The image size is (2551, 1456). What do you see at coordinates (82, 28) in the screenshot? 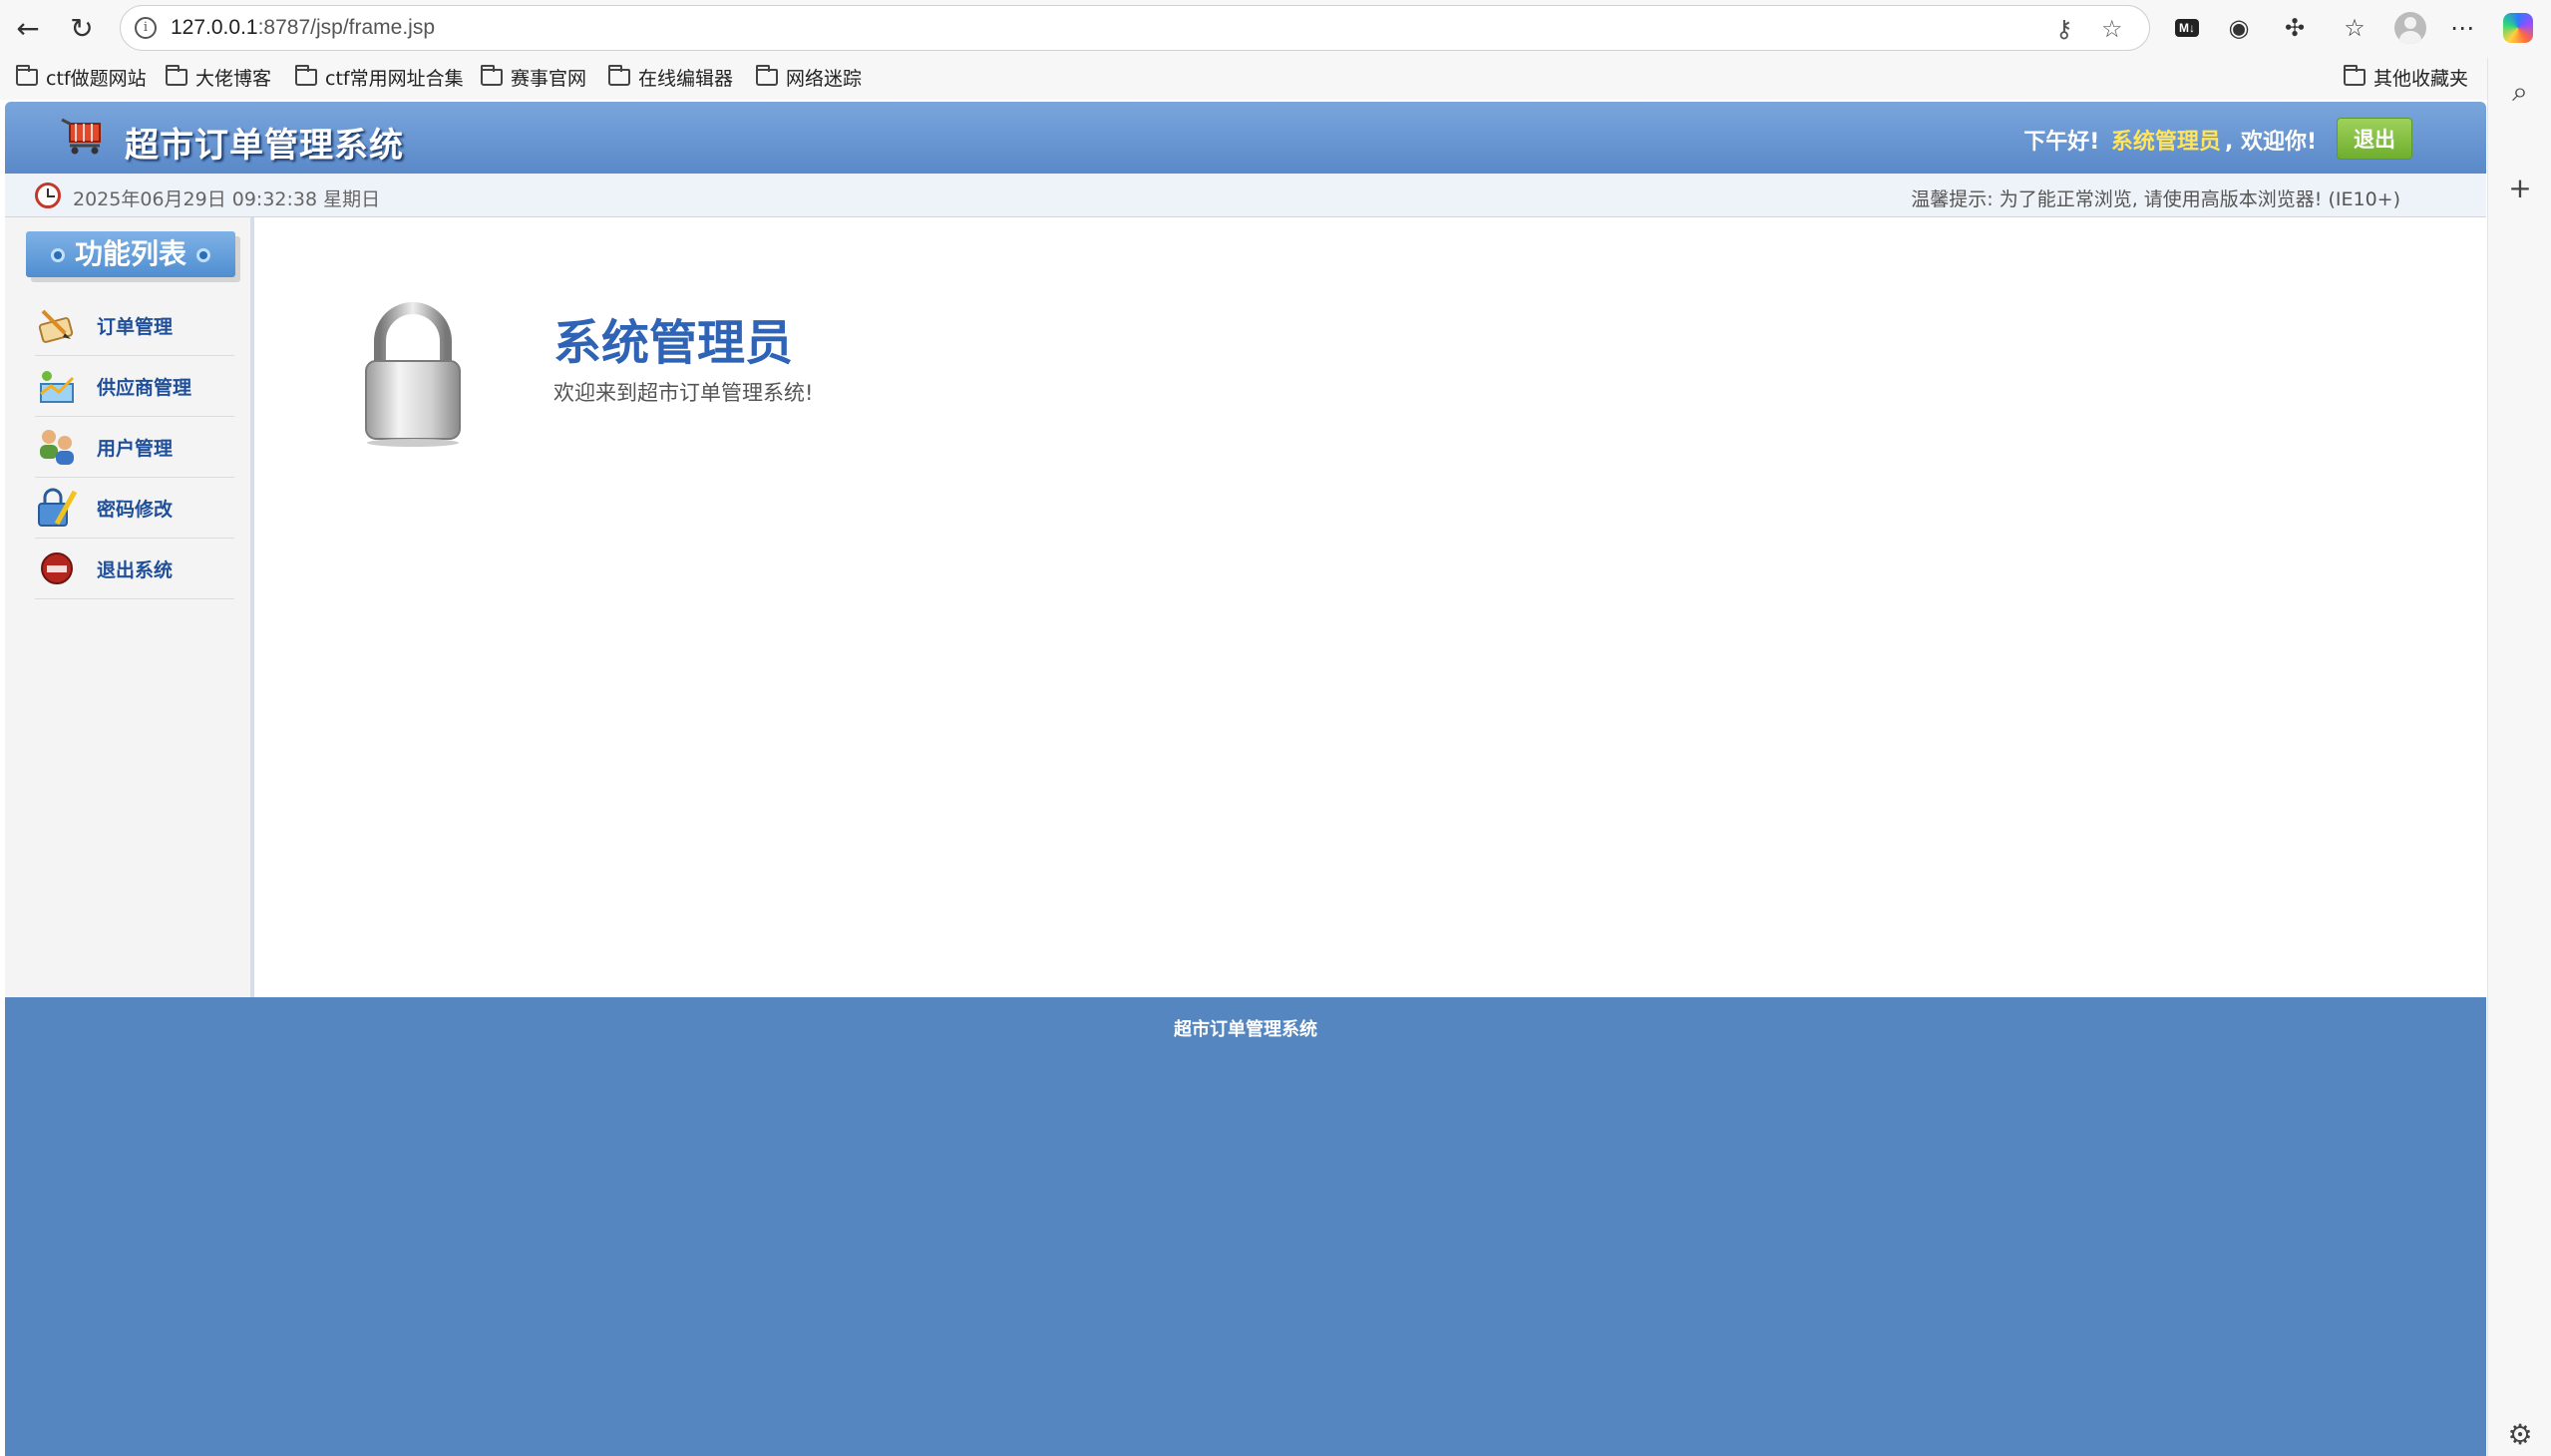
I see `refresh-icon: ↻` at bounding box center [82, 28].